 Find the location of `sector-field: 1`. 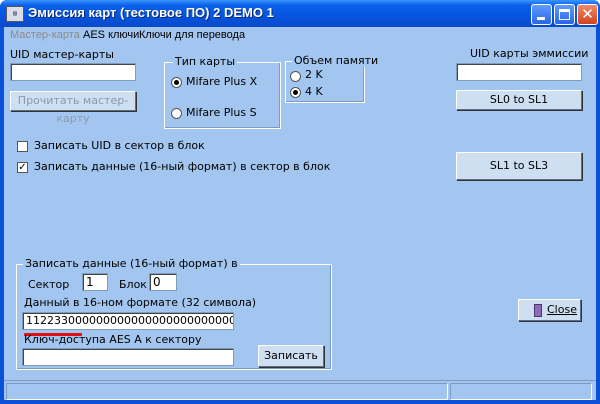

sector-field: 1 is located at coordinates (95, 282).